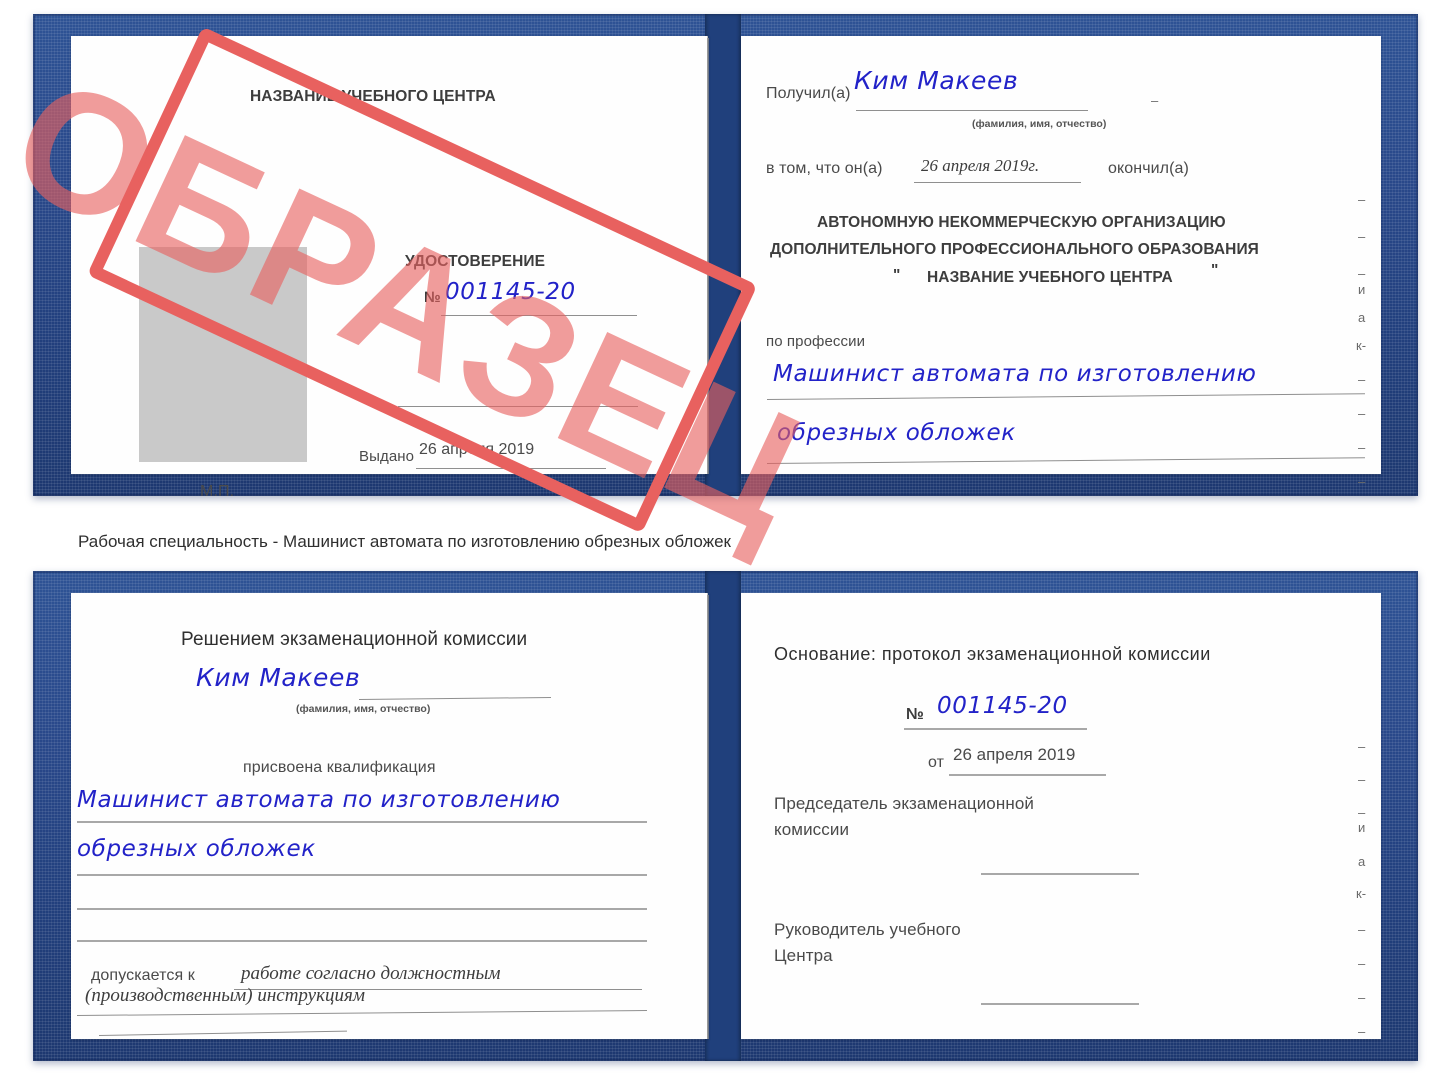 The image size is (1448, 1085). What do you see at coordinates (997, 182) in the screenshot?
I see `in-that-rule` at bounding box center [997, 182].